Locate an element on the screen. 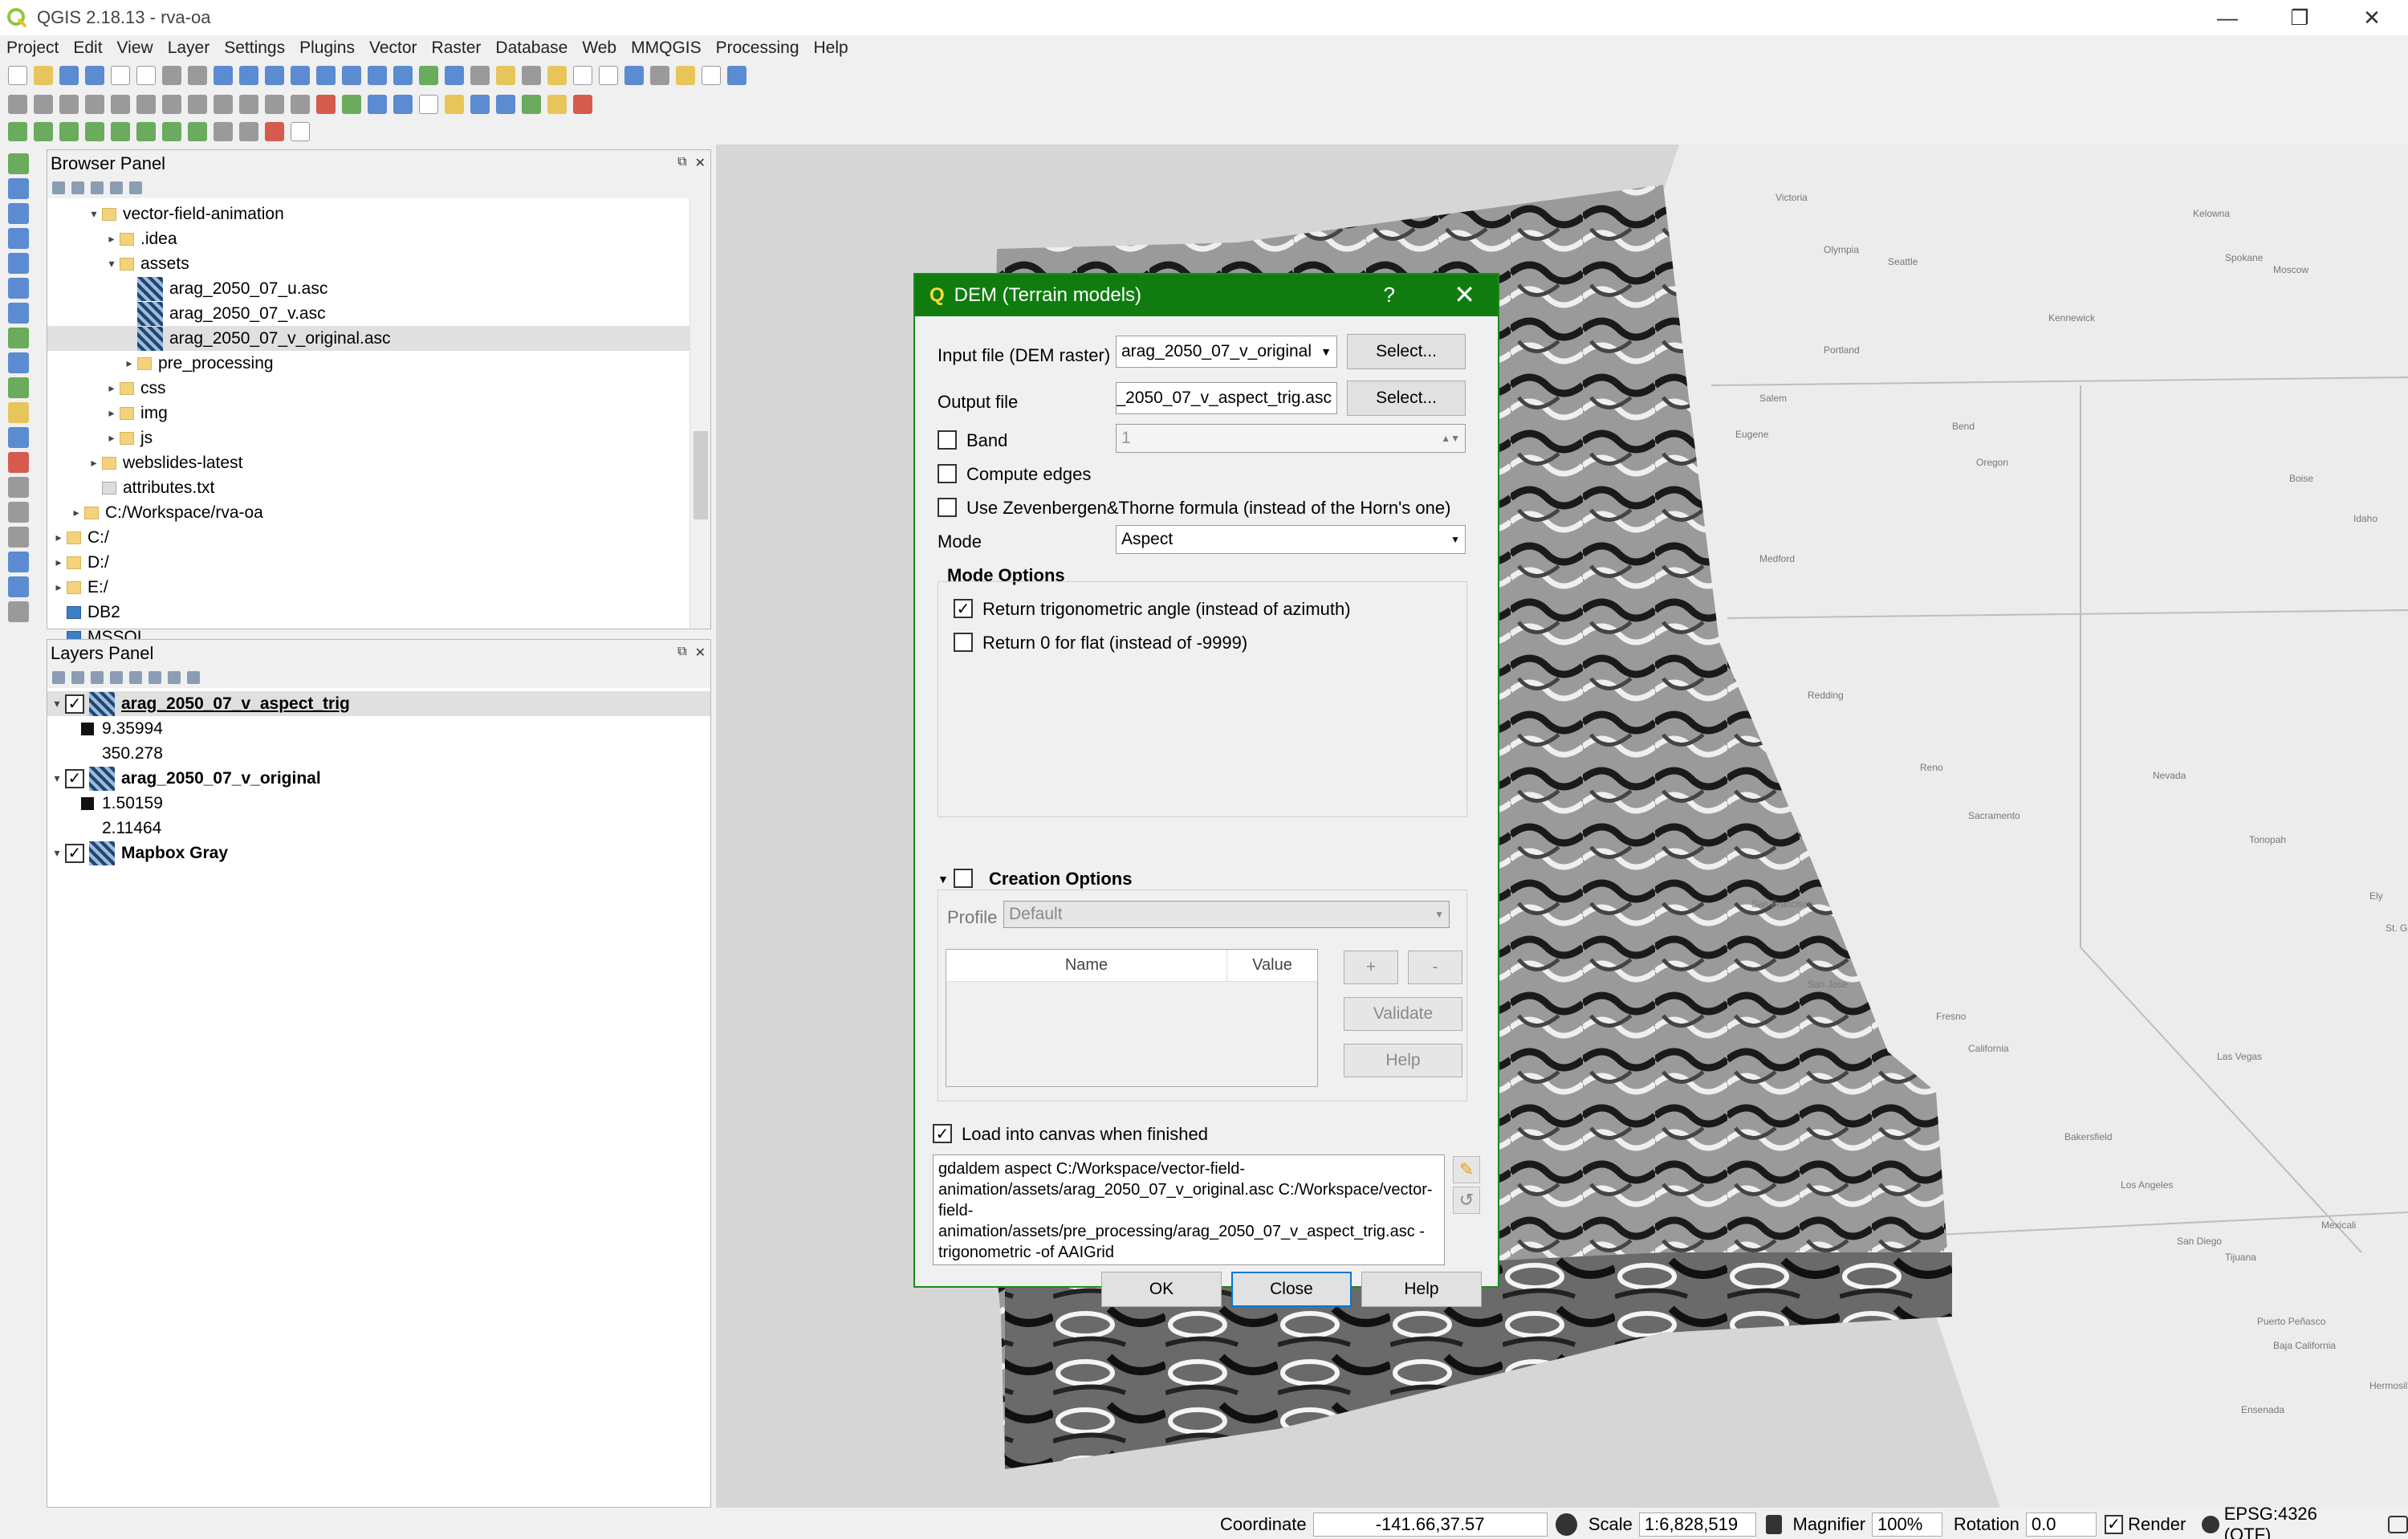  compute-edges-checkbox is located at coordinates (947, 474).